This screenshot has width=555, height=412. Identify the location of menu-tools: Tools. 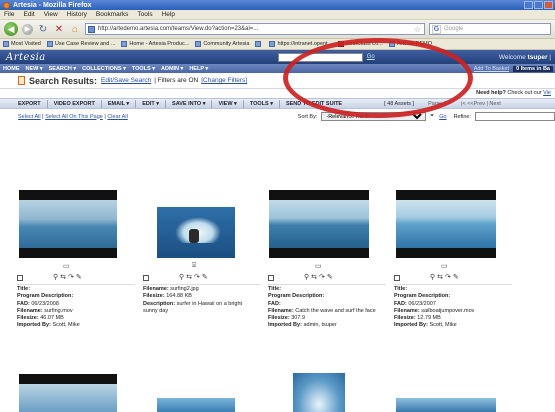
(144, 14).